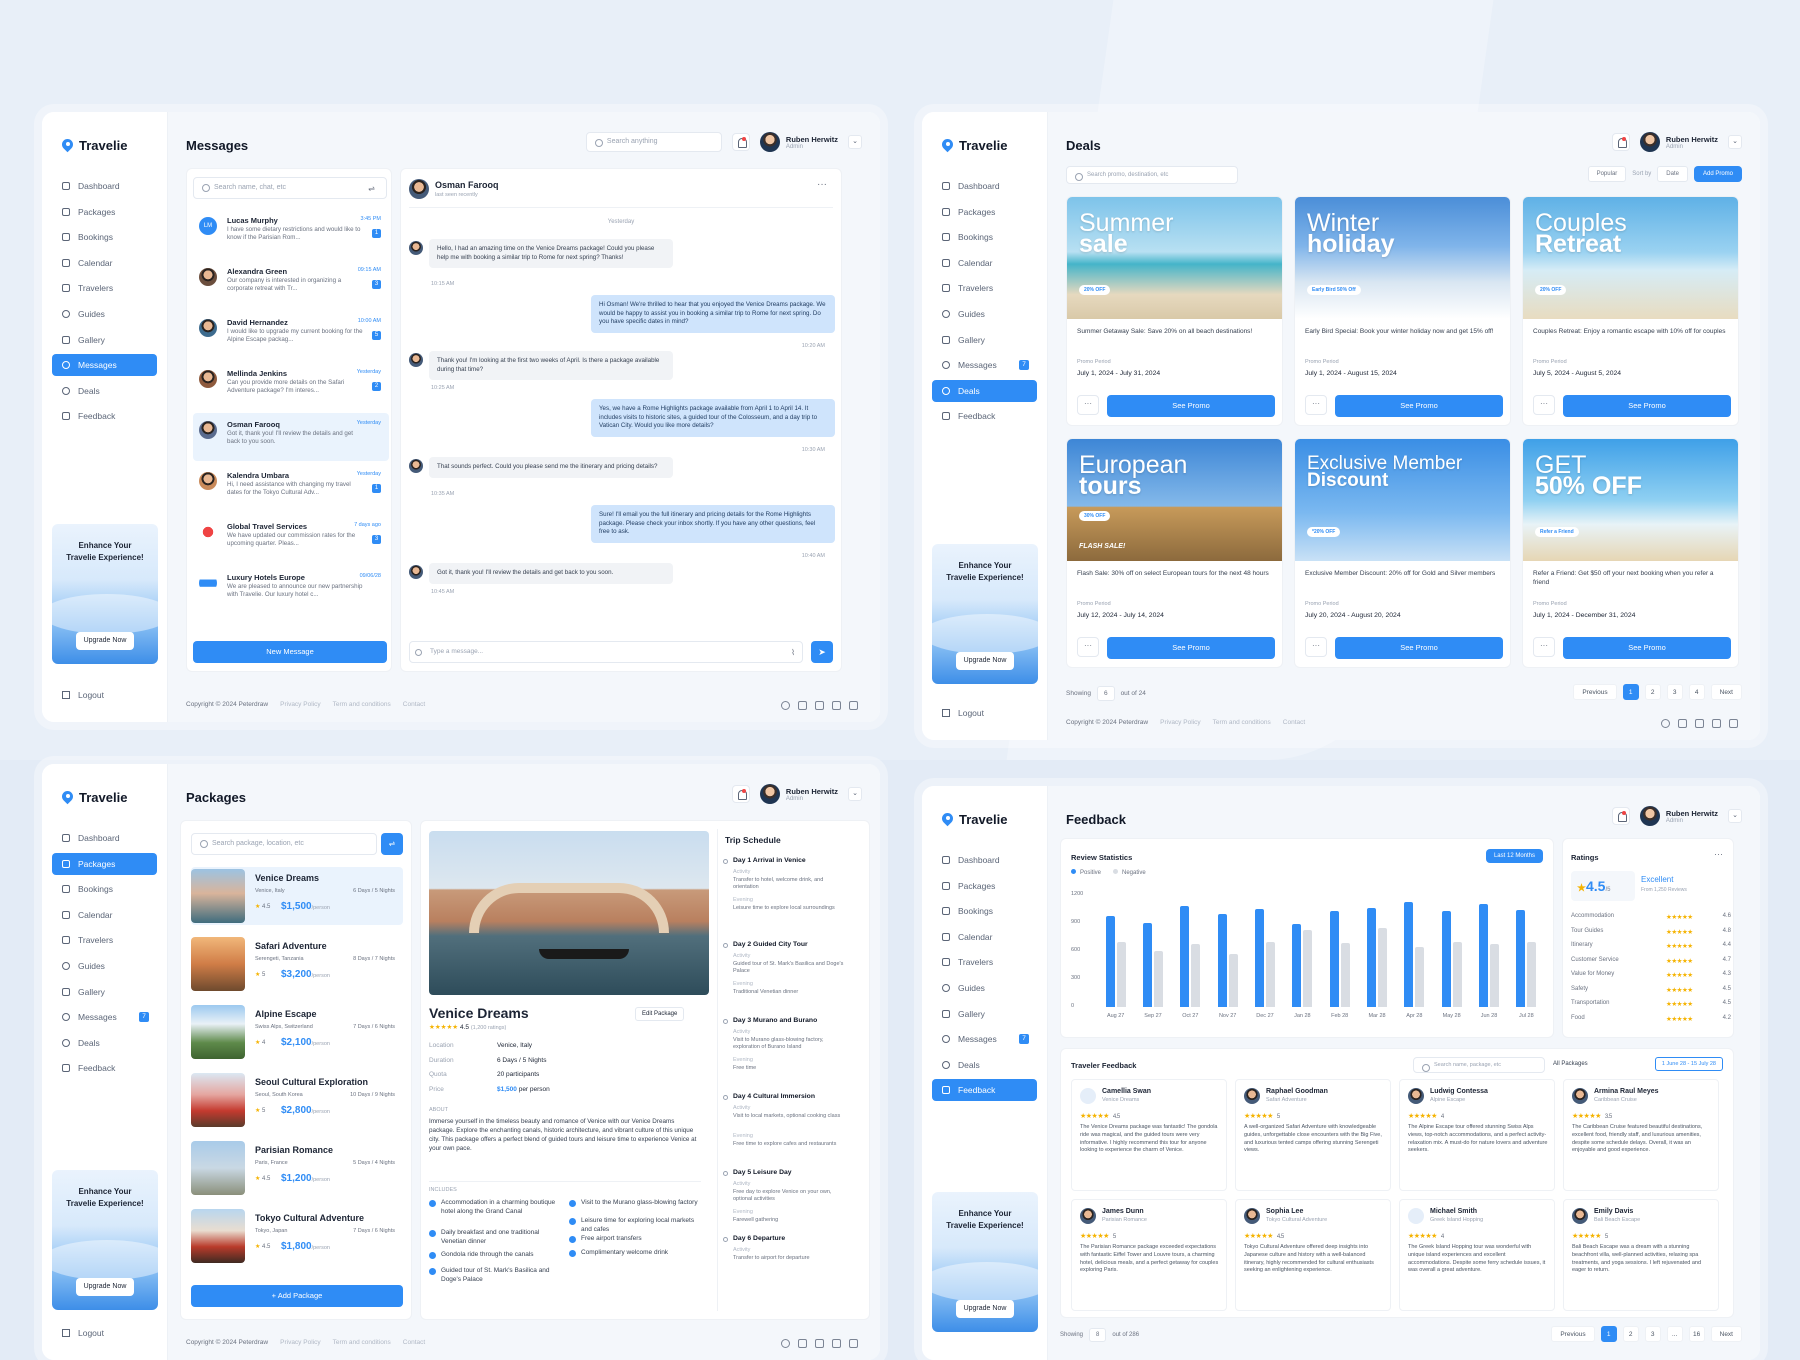  Describe the element at coordinates (1696, 1334) in the screenshot. I see `page-button: 16` at that location.